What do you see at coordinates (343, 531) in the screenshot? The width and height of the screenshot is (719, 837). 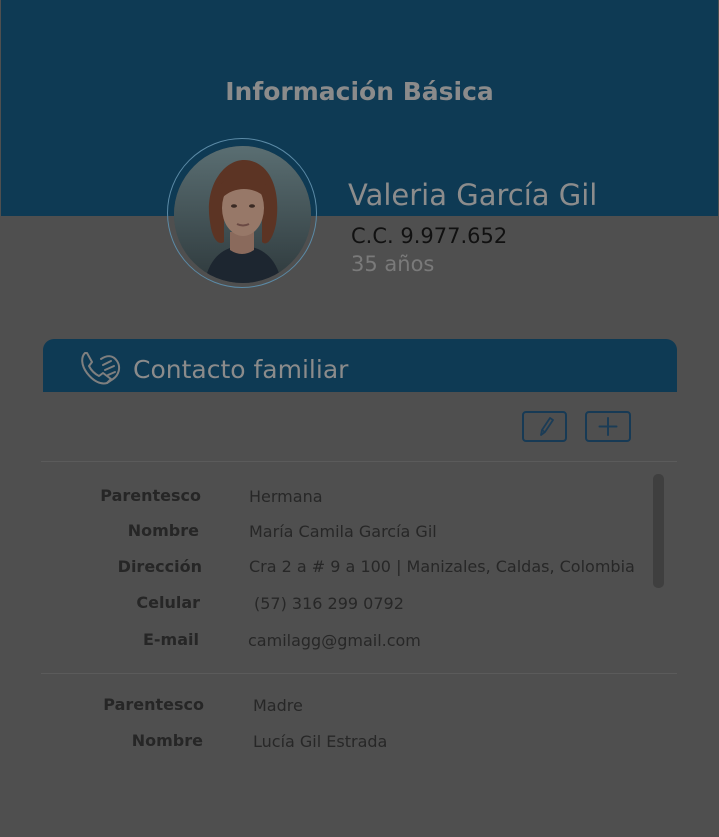 I see `field-value-nombre: María Camila García Gil` at bounding box center [343, 531].